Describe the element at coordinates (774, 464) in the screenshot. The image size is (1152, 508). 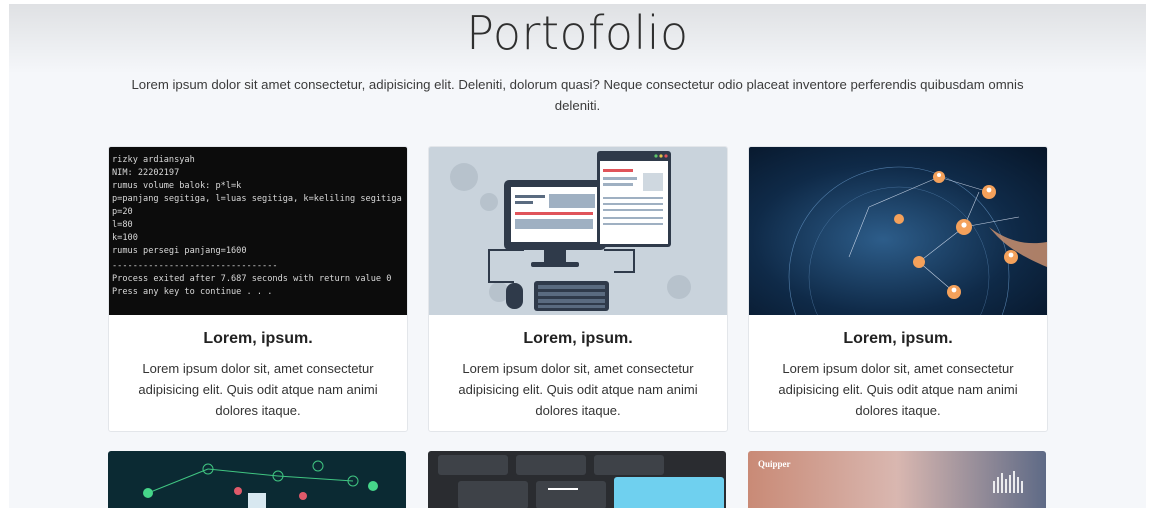
I see `quipper-logo: Quipper` at that location.